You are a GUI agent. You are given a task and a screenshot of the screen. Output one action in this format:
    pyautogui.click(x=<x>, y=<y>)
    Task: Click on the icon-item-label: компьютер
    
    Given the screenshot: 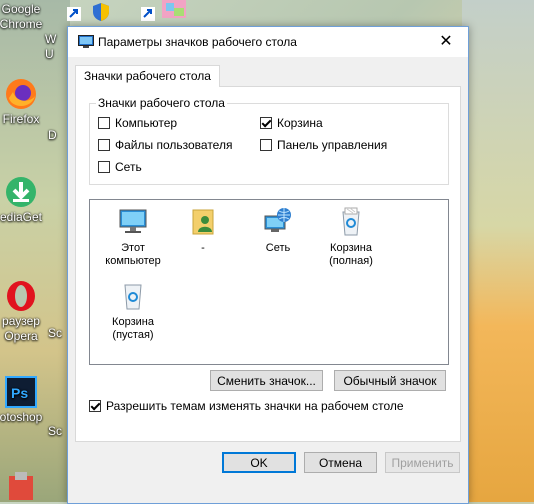 What is the action you would take?
    pyautogui.click(x=133, y=261)
    